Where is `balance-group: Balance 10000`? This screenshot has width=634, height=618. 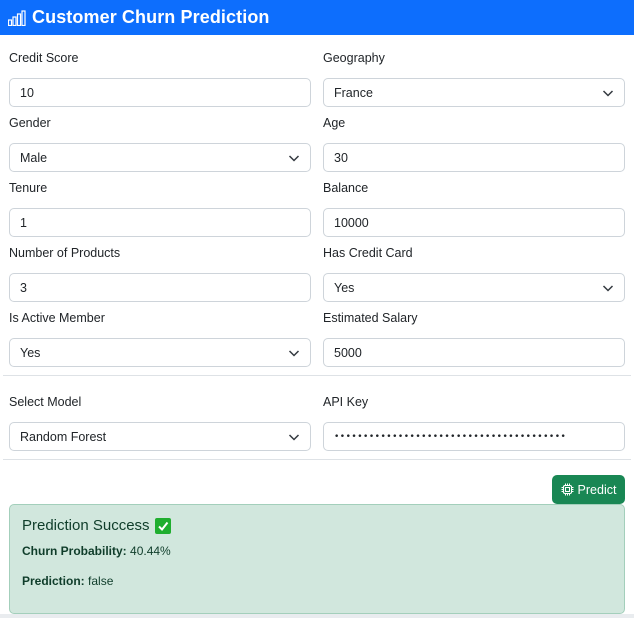 balance-group: Balance 10000 is located at coordinates (474, 208).